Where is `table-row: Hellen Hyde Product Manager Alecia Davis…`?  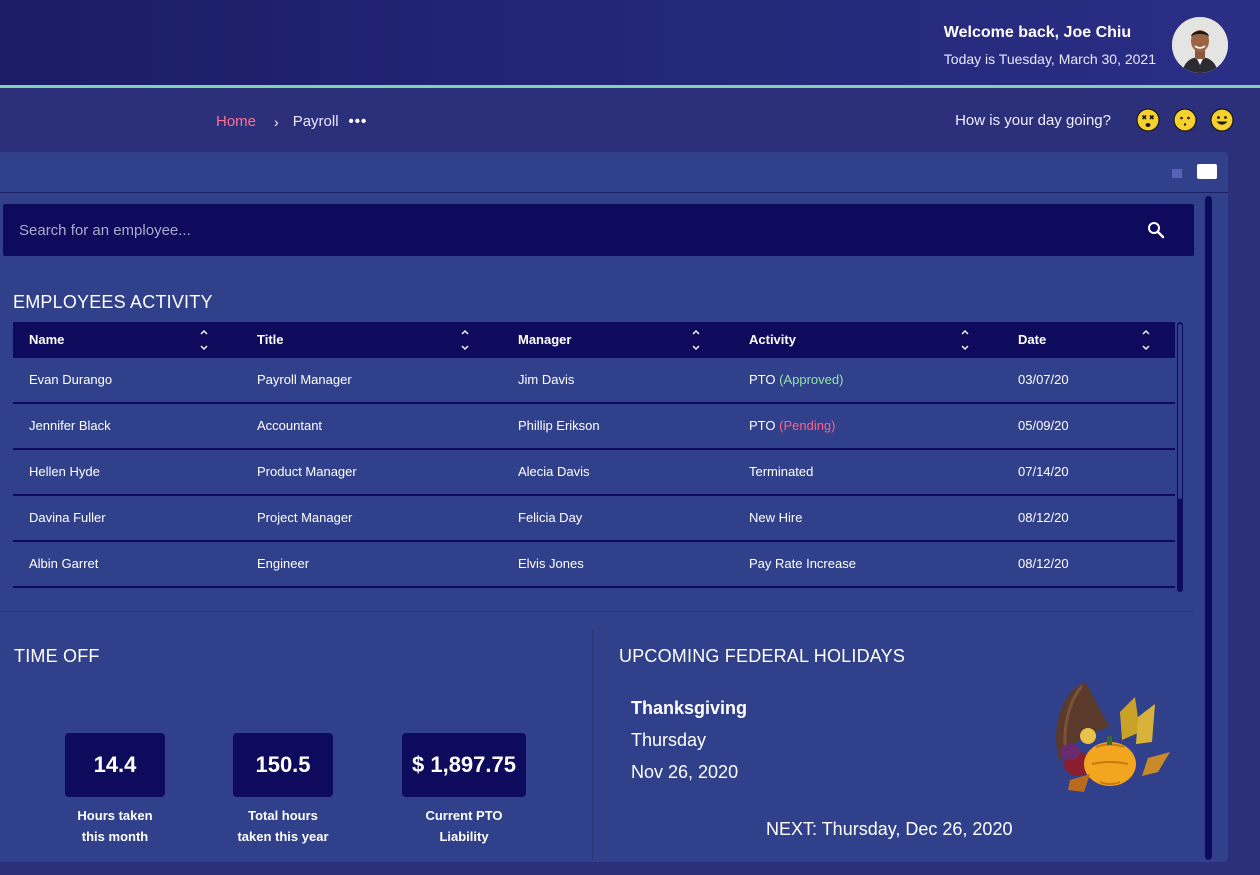 table-row: Hellen Hyde Product Manager Alecia Davis… is located at coordinates (594, 473).